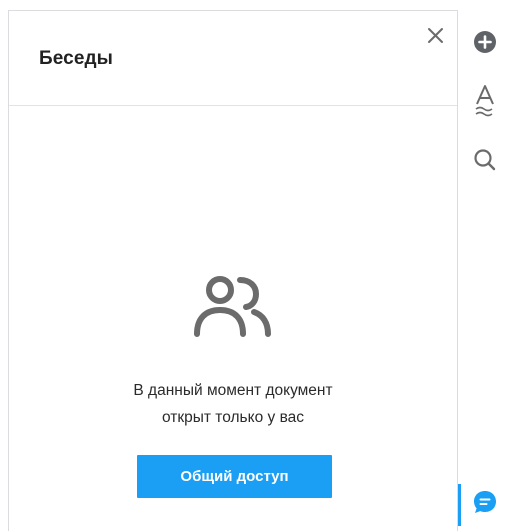 The width and height of the screenshot is (510, 531). I want to click on close-icon, so click(435, 35).